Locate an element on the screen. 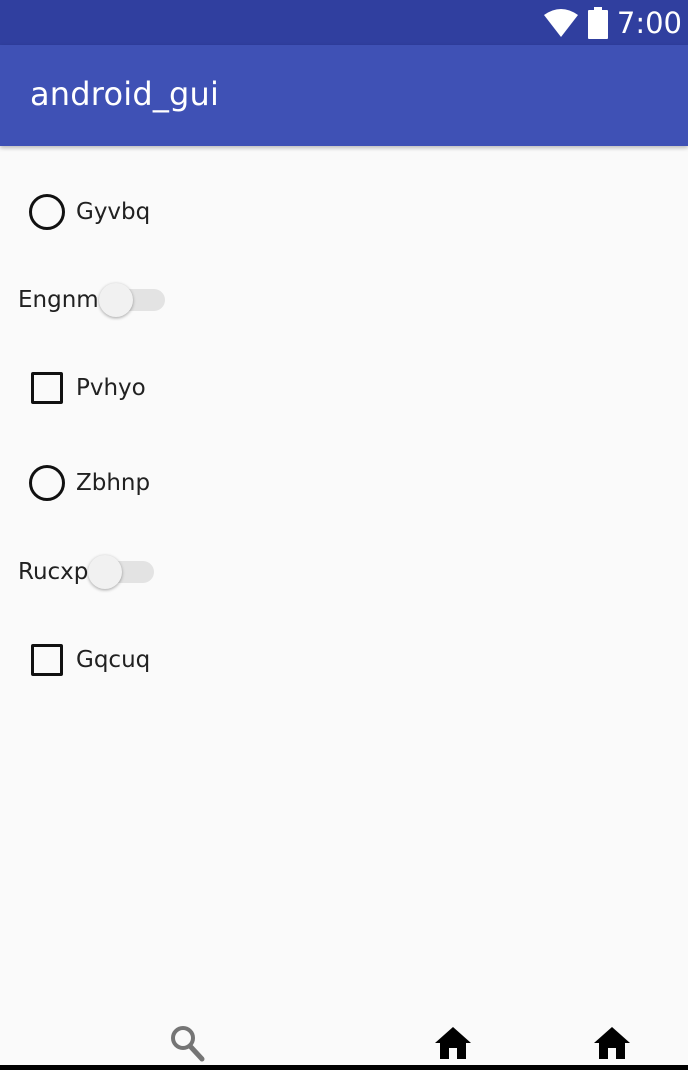 The image size is (688, 1070). search-icon is located at coordinates (188, 1044).